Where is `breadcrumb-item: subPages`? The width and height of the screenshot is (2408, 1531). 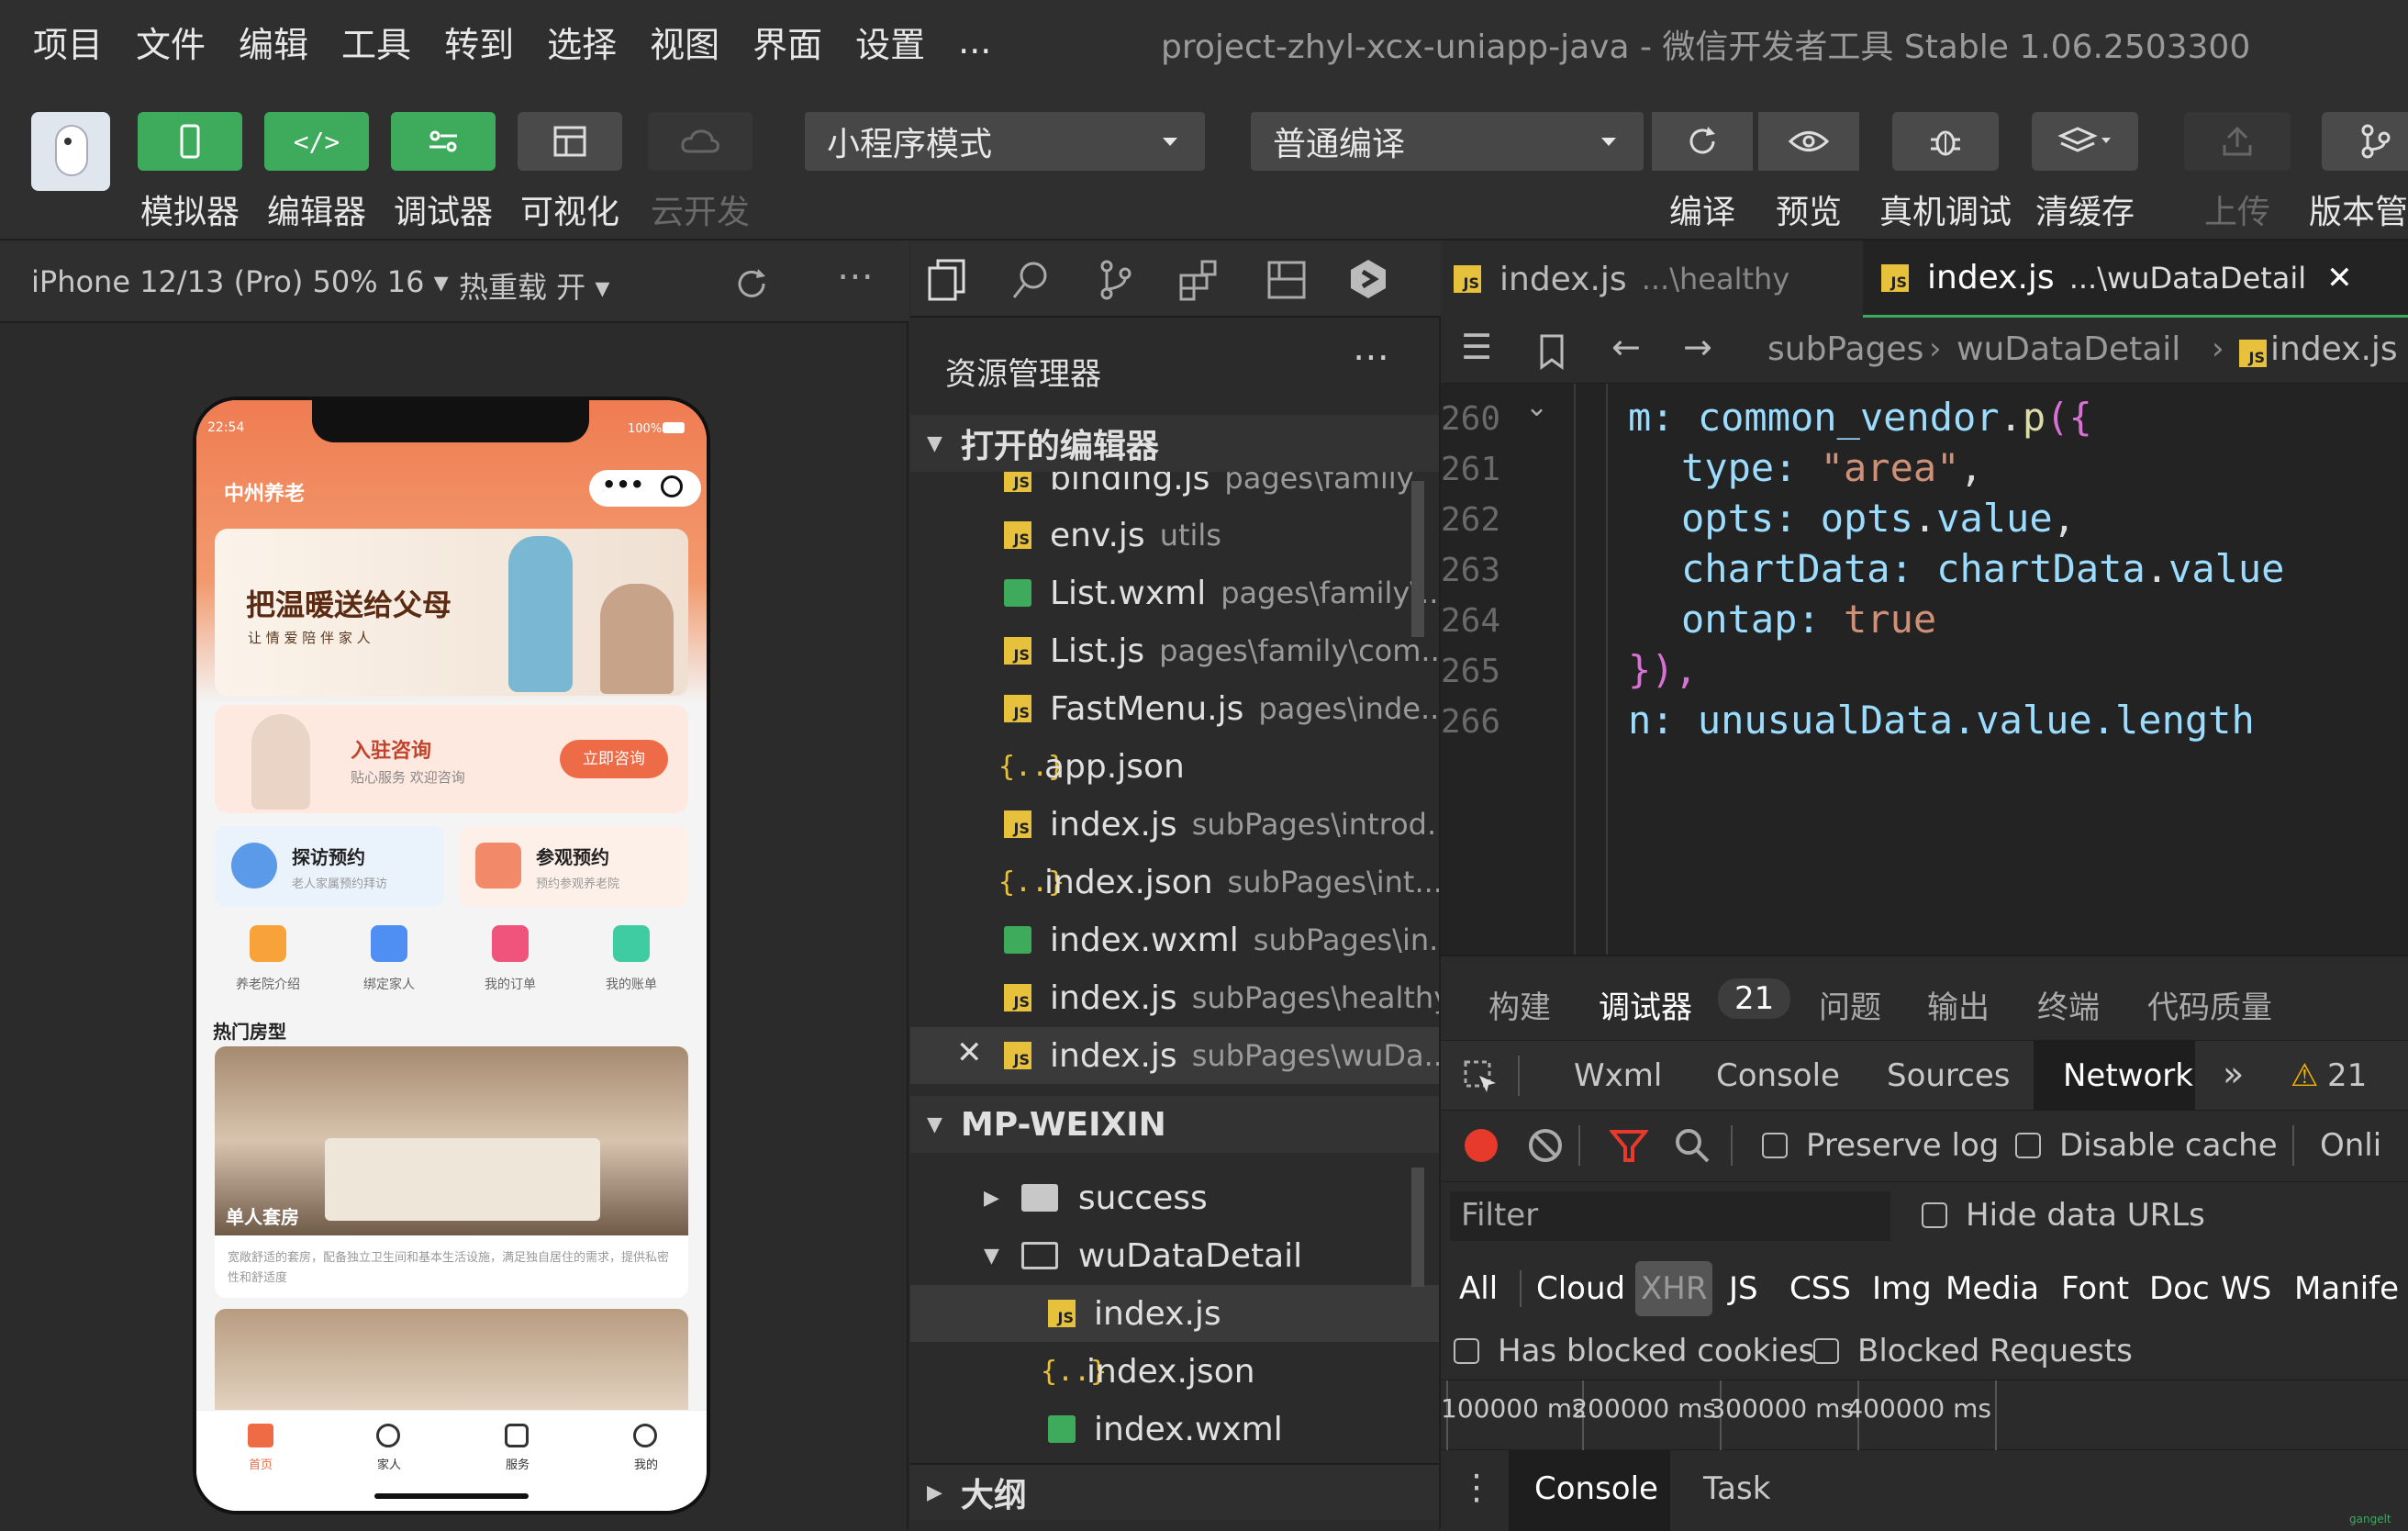 breadcrumb-item: subPages is located at coordinates (1845, 349).